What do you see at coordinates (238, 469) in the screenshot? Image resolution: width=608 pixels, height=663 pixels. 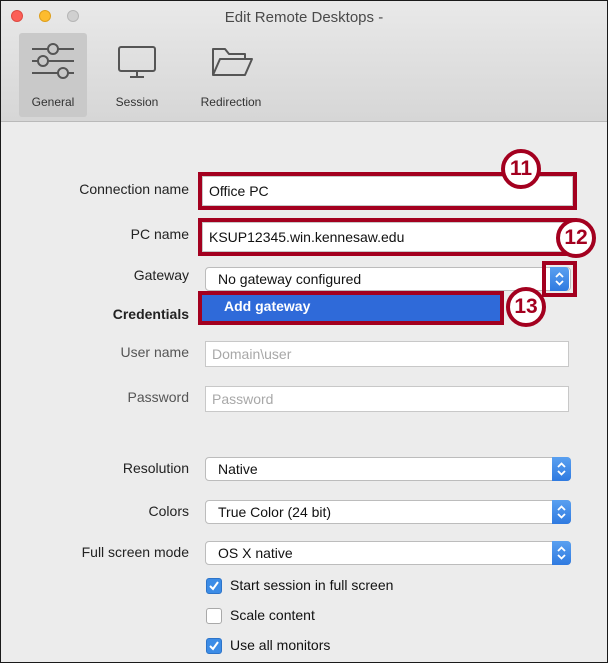 I see `resolution-select-value: Native` at bounding box center [238, 469].